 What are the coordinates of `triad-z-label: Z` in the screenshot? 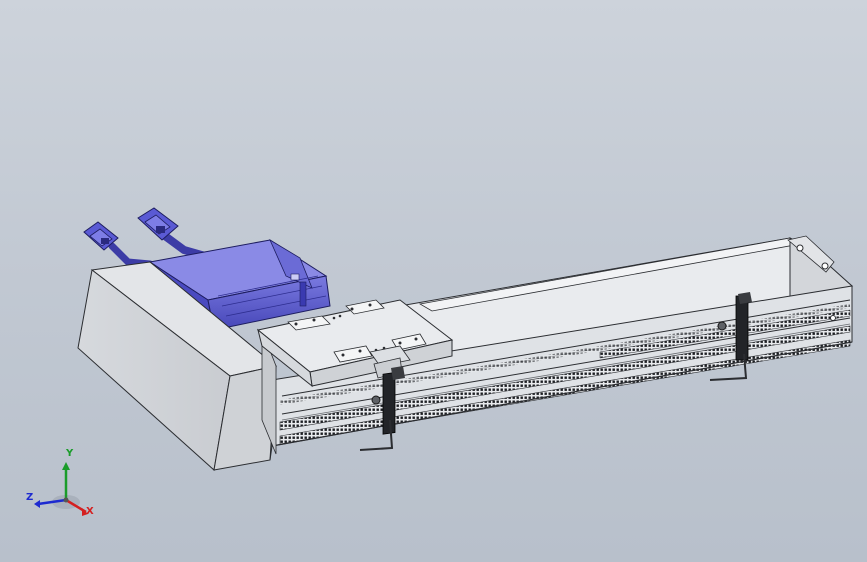 It's located at (30, 497).